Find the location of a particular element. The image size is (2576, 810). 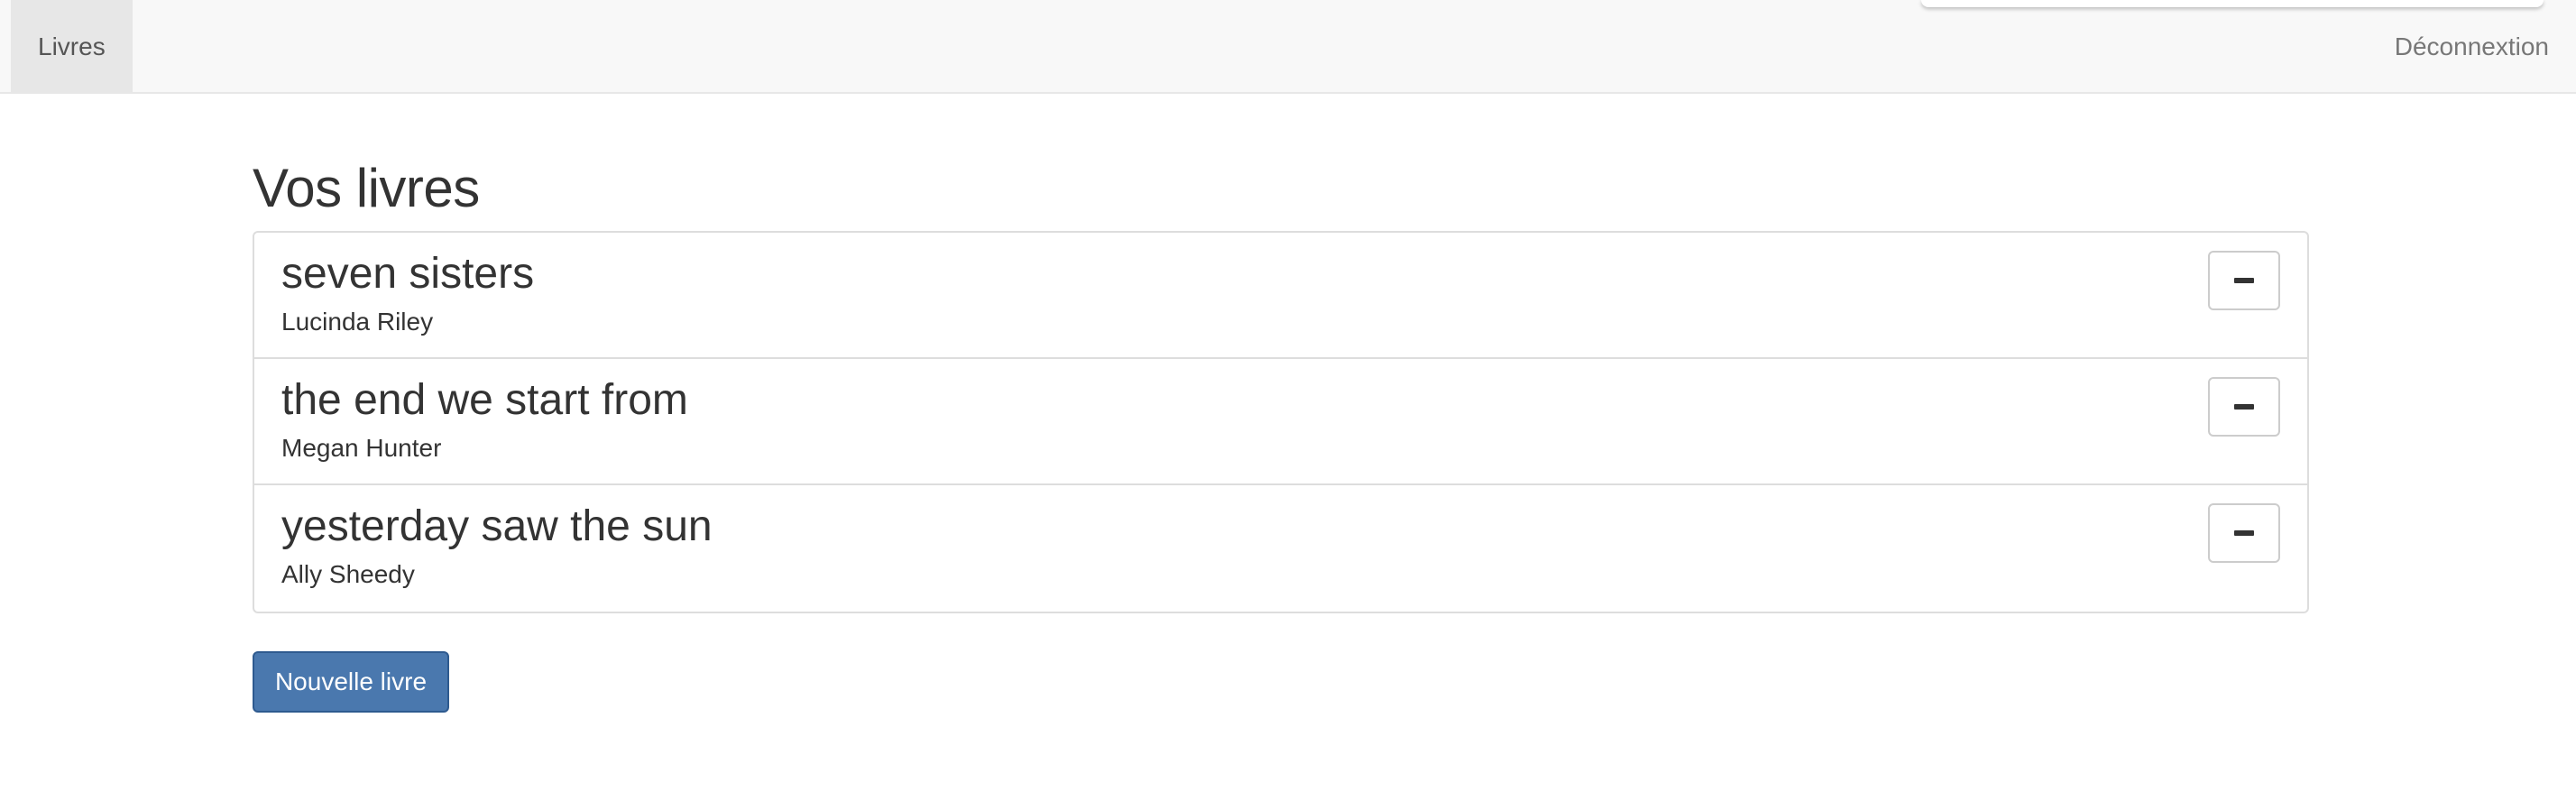

book-title: yesterday saw the sun is located at coordinates (497, 526).